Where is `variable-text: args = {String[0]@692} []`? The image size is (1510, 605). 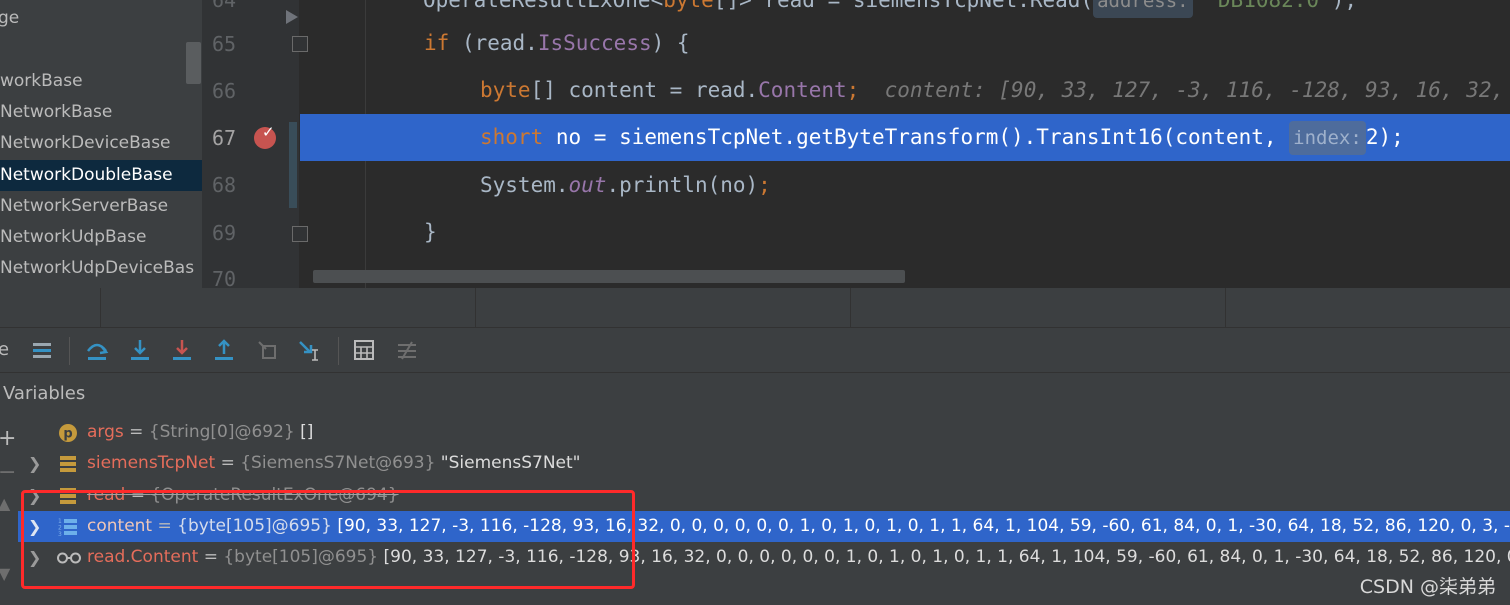
variable-text: args = {String[0]@692} [] is located at coordinates (200, 432).